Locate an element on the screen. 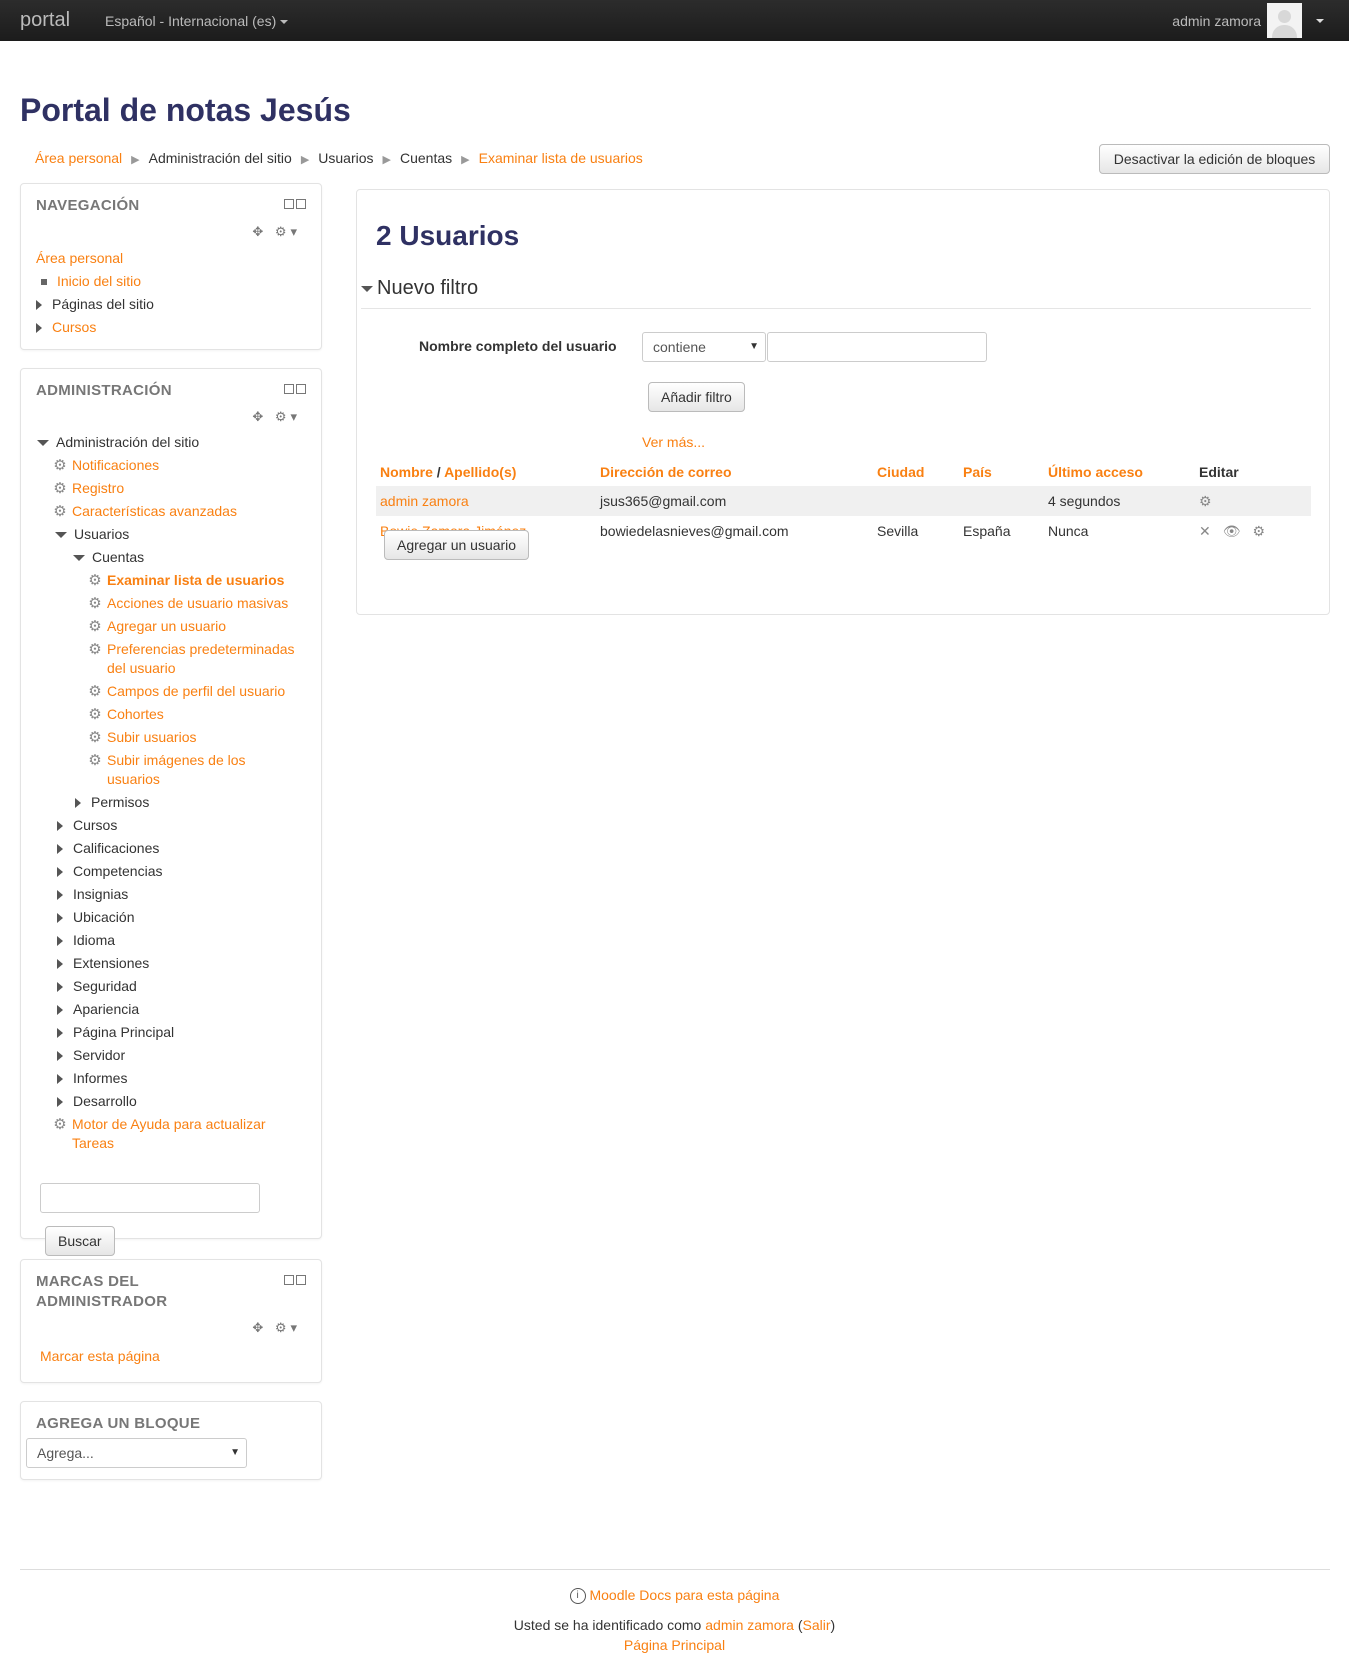 The image size is (1349, 1669). user-country is located at coordinates (1001, 501).